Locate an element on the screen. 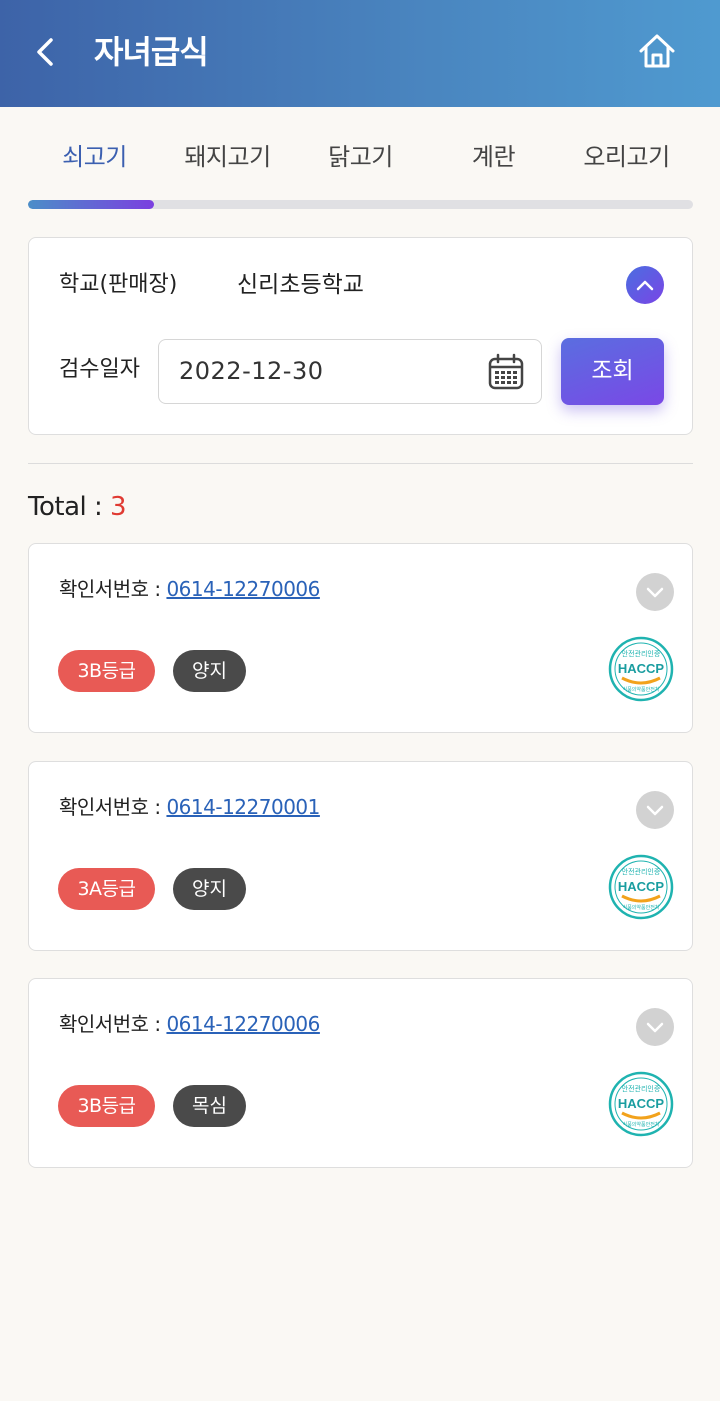 The image size is (720, 1401). back-button is located at coordinates (45, 52).